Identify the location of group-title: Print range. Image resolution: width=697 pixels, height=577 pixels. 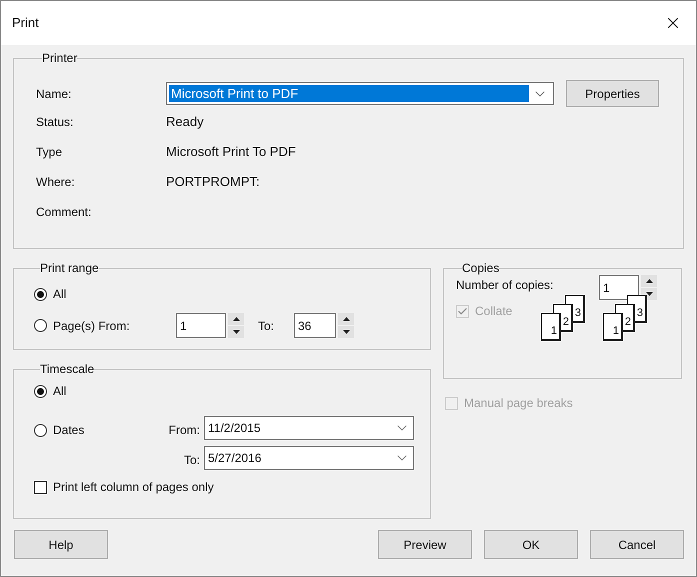
(69, 268).